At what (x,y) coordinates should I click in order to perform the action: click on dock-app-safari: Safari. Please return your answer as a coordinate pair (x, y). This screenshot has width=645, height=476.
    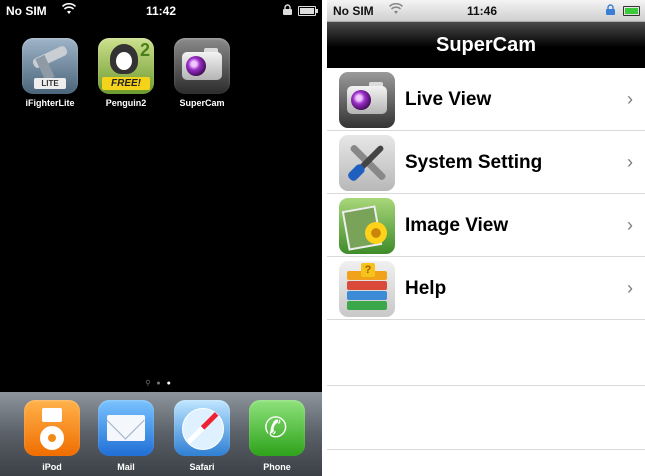
    Looking at the image, I should click on (202, 438).